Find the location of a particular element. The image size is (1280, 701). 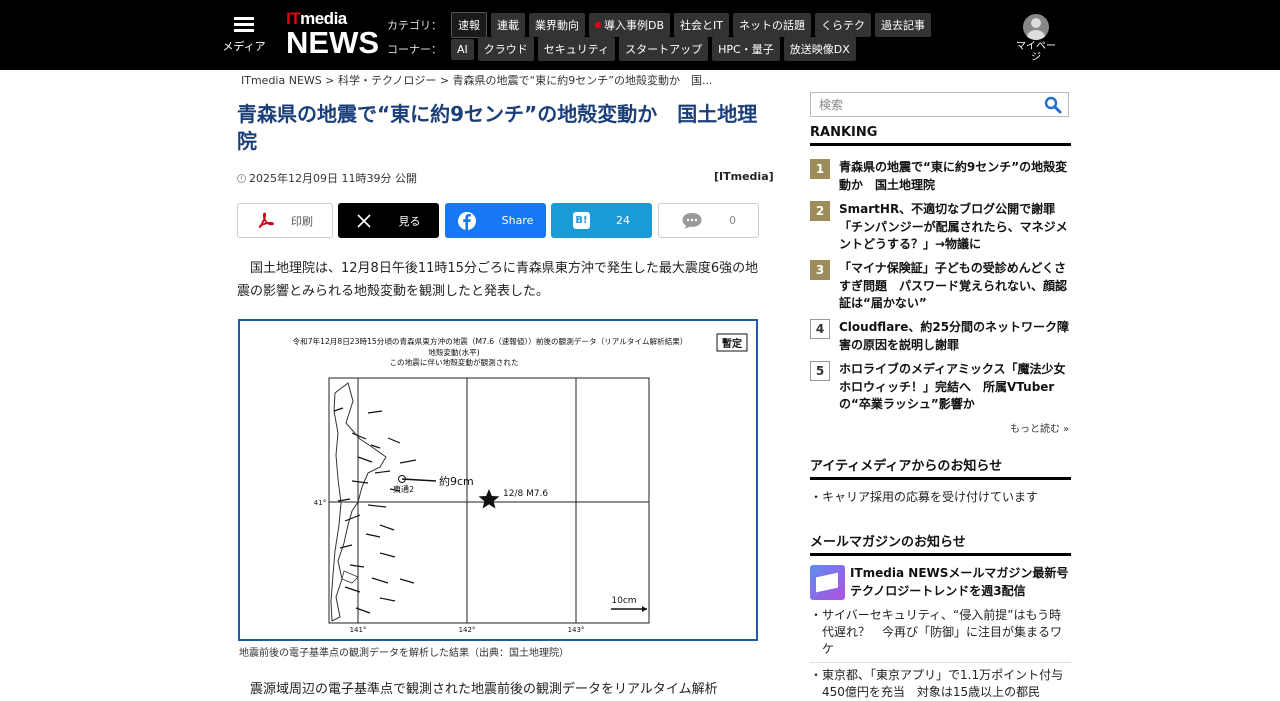

comment-count: 0 is located at coordinates (732, 220).